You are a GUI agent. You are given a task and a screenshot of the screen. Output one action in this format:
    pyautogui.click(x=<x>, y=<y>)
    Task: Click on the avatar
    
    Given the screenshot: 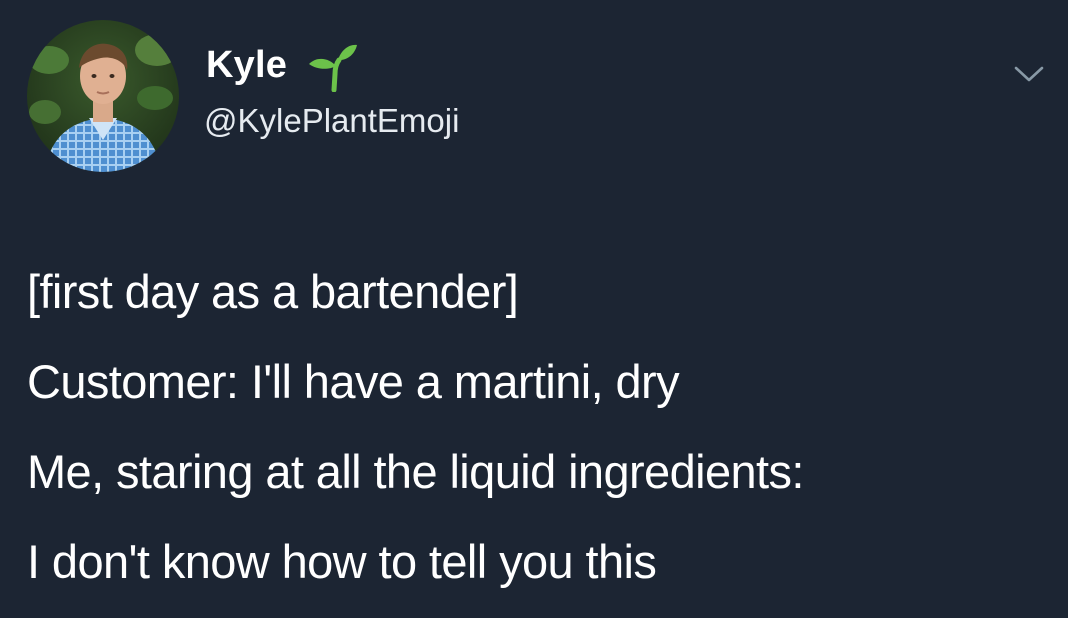 What is the action you would take?
    pyautogui.click(x=103, y=96)
    